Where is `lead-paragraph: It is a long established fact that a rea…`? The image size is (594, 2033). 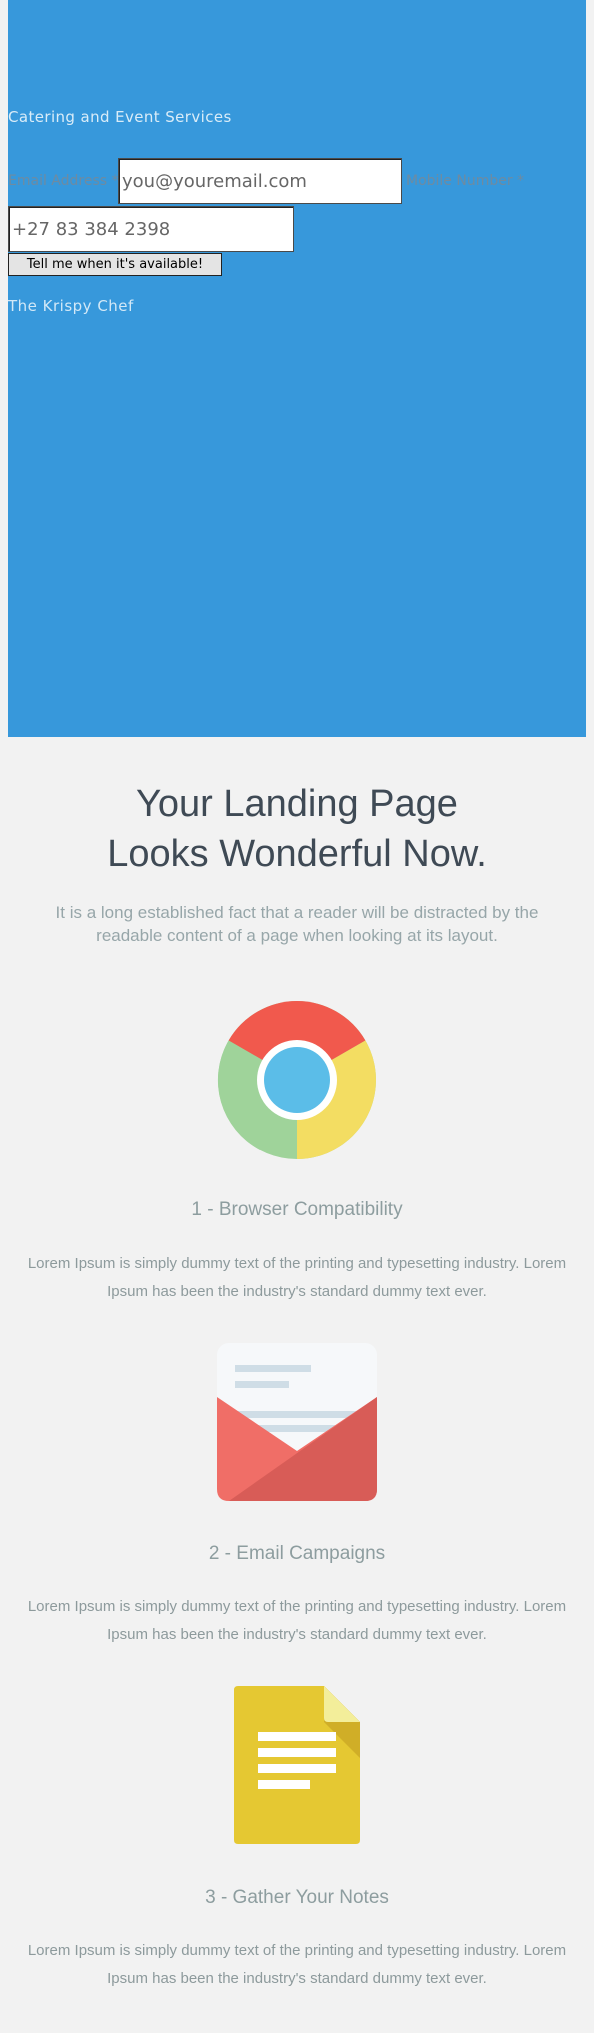
lead-paragraph: It is a long established fact that a rea… is located at coordinates (297, 924).